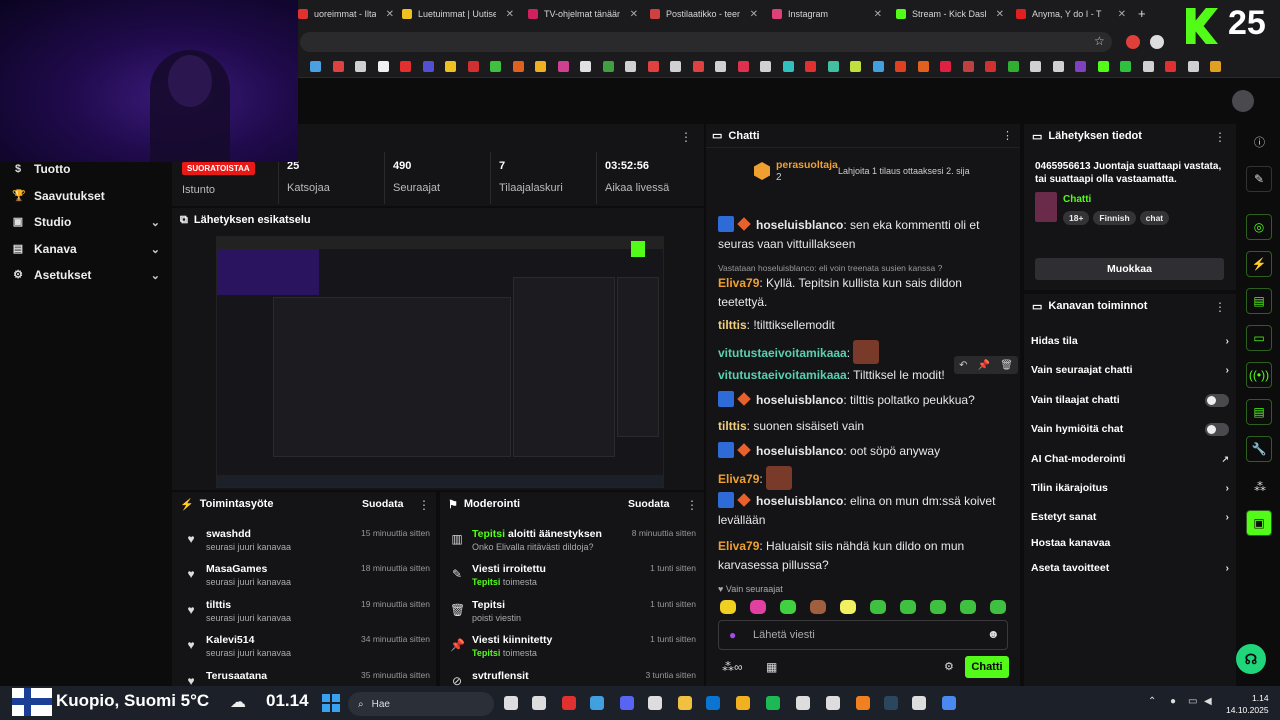  I want to click on chat-tools-icon: ⁂∞, so click(732, 667).